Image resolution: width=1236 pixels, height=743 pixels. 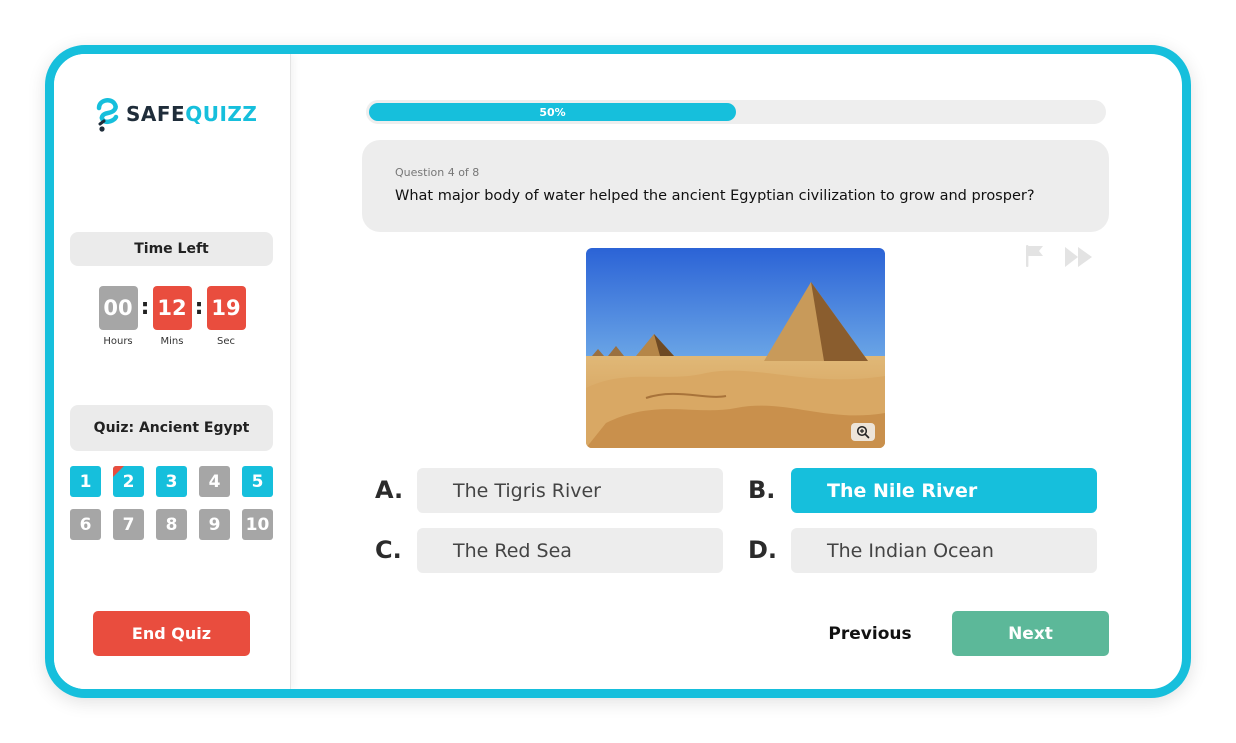 I want to click on question-nav-1: 1, so click(x=85, y=481).